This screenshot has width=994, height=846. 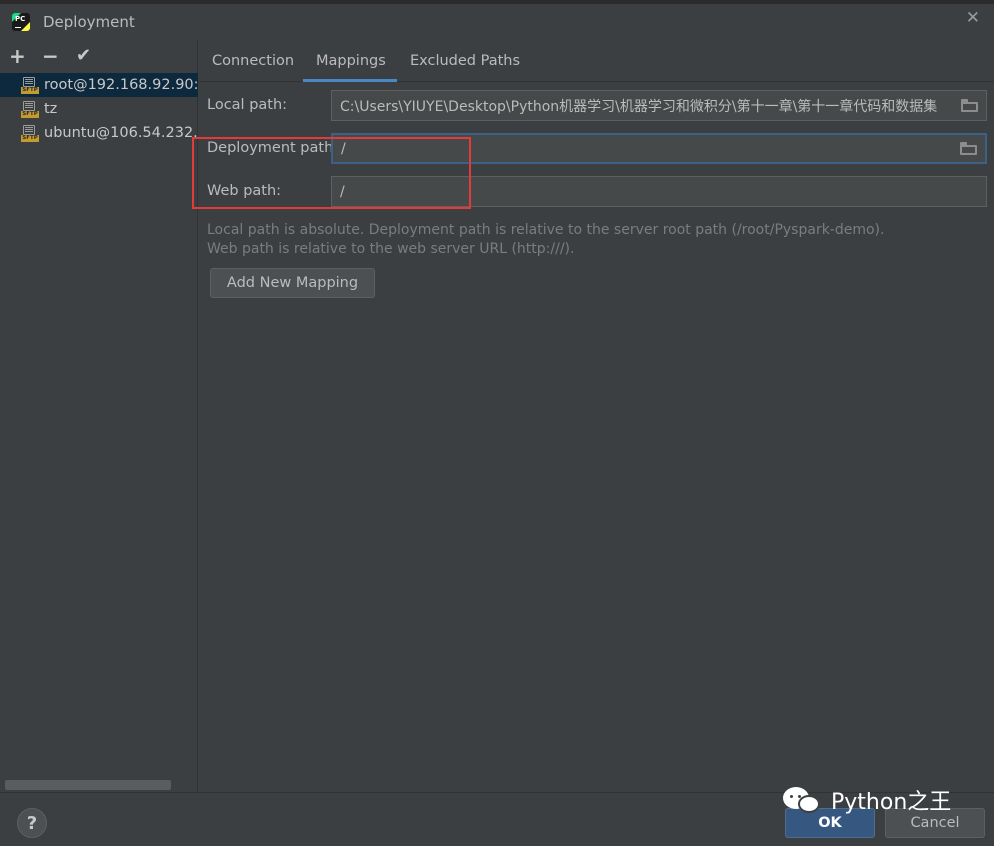 I want to click on server-item-tz: SFTP tz, so click(x=99, y=109).